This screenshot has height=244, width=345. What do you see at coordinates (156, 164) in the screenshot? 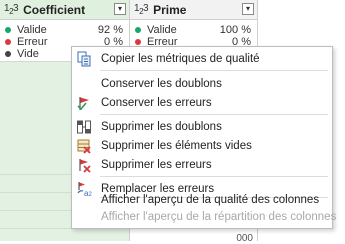
I see `menu-item-label: Supprimer les erreurs` at bounding box center [156, 164].